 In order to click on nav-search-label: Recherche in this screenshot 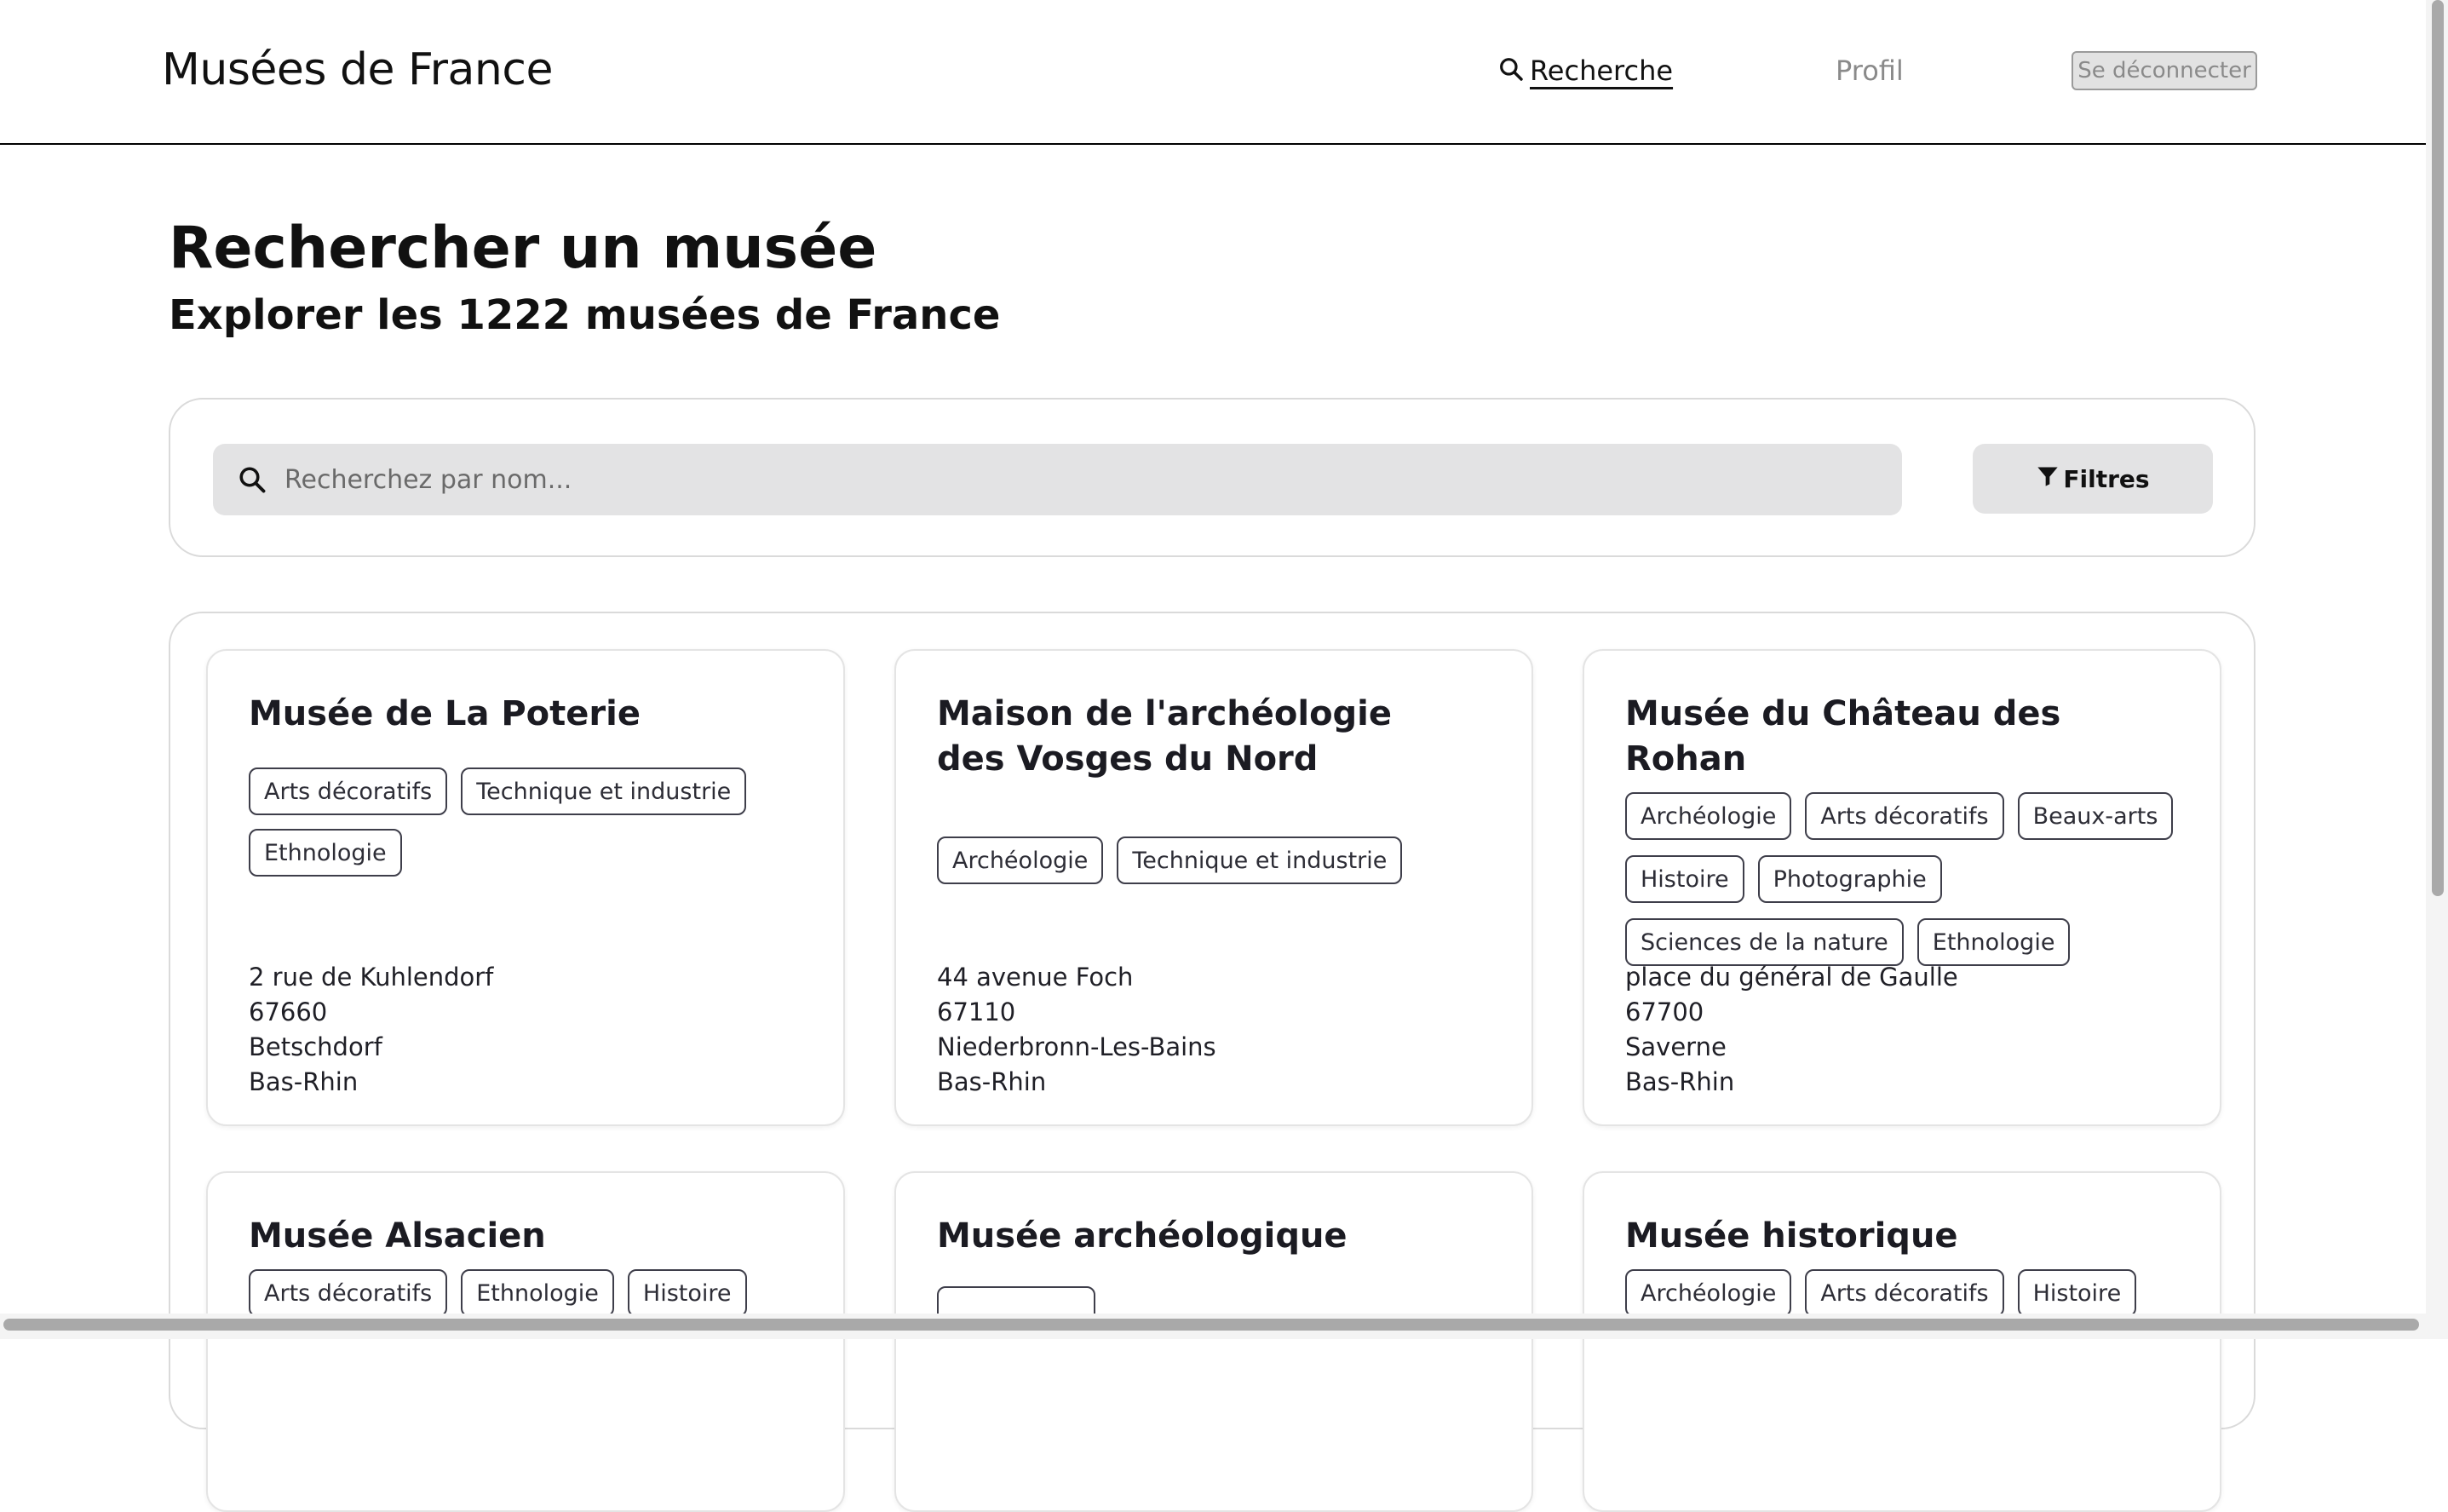, I will do `click(1602, 71)`.